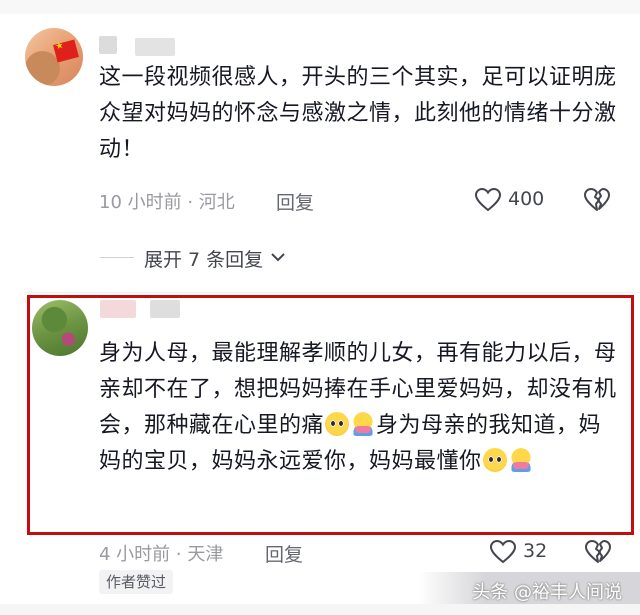  What do you see at coordinates (161, 554) in the screenshot?
I see `comment-meta: 4 小时前 · 天津` at bounding box center [161, 554].